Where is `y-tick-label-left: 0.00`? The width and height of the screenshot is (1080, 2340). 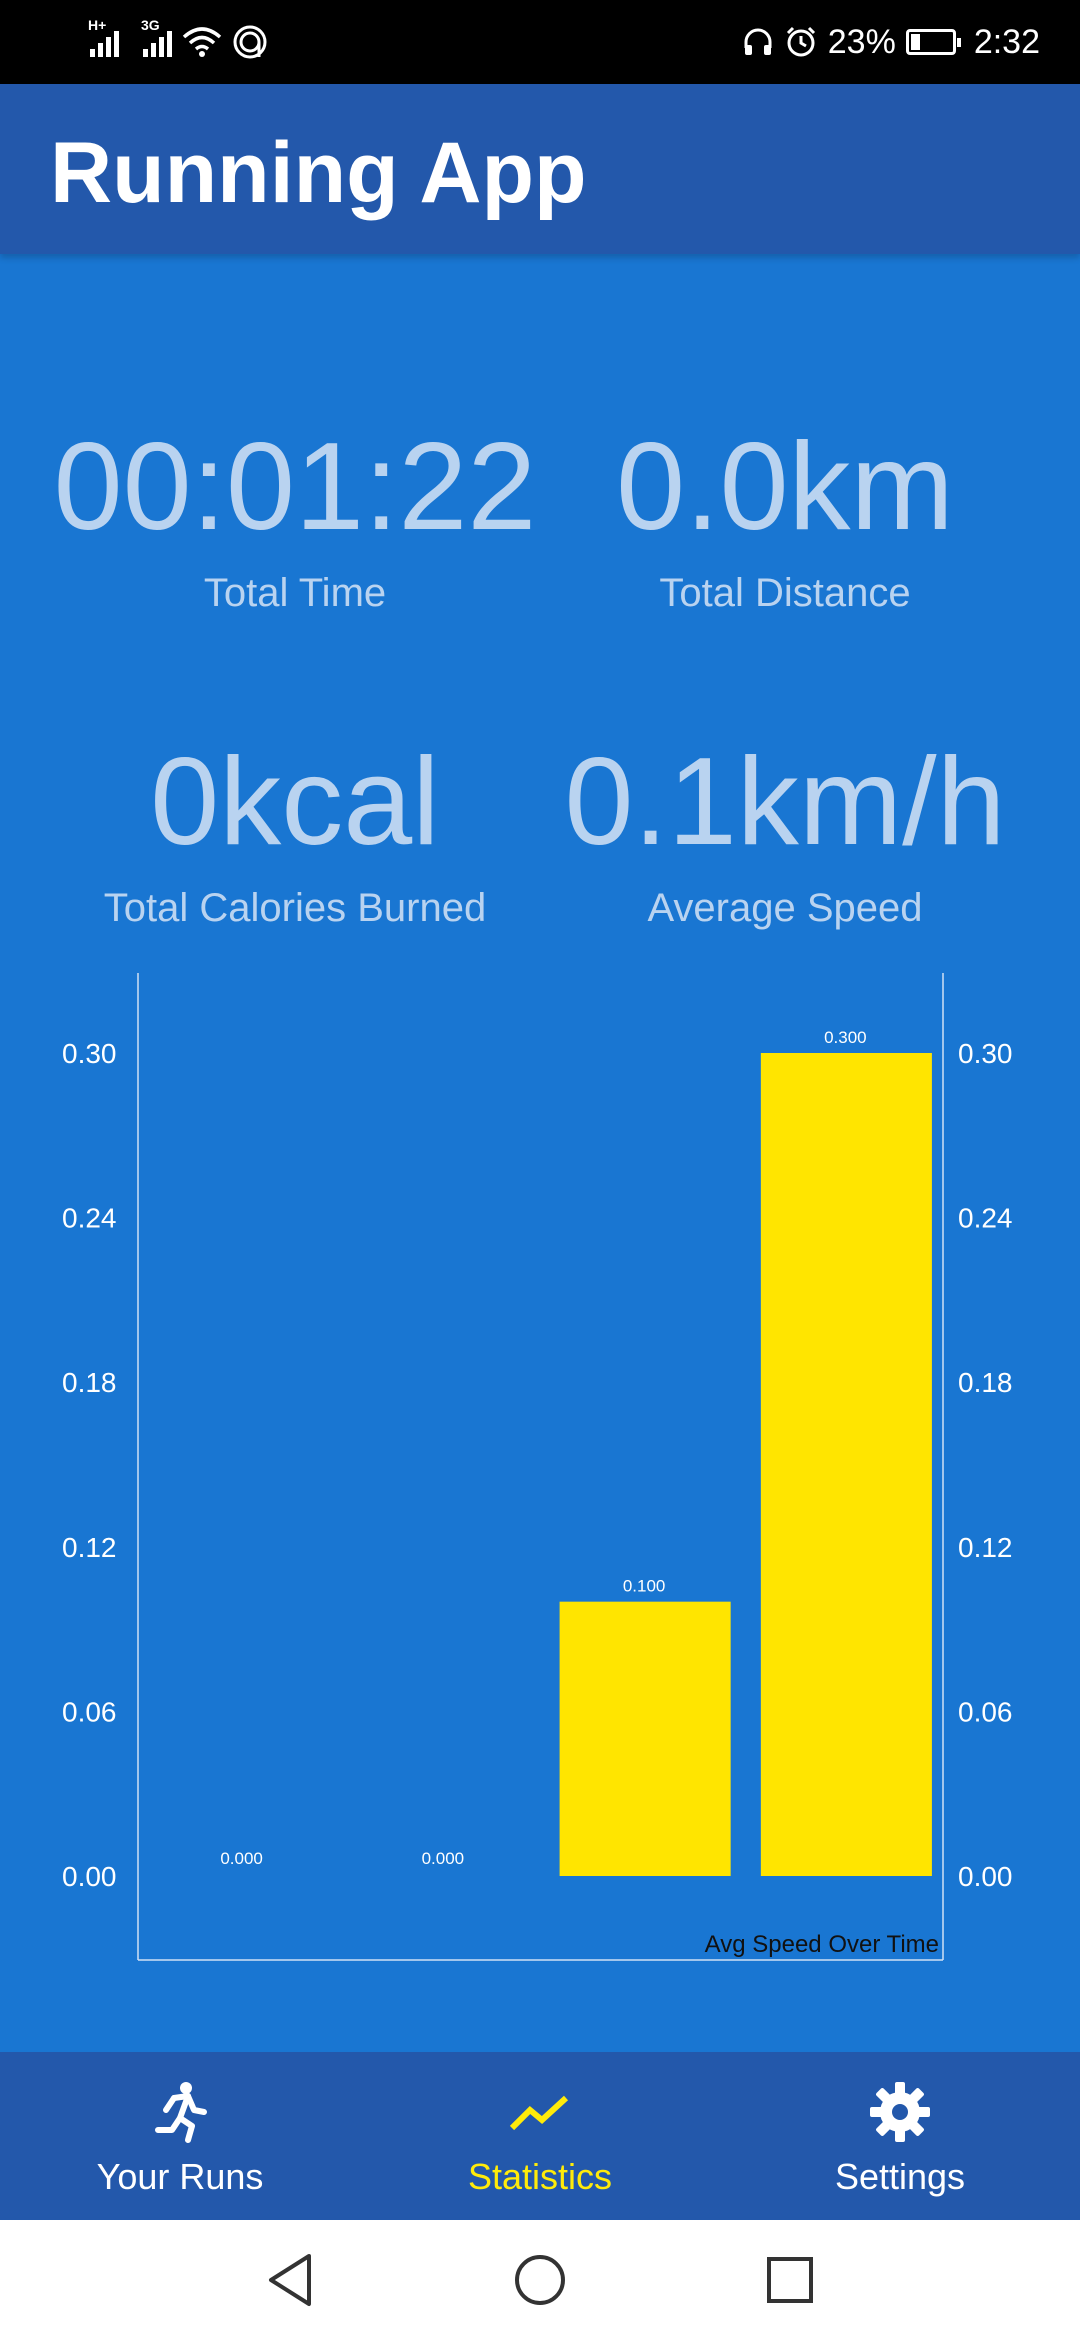 y-tick-label-left: 0.00 is located at coordinates (89, 1876).